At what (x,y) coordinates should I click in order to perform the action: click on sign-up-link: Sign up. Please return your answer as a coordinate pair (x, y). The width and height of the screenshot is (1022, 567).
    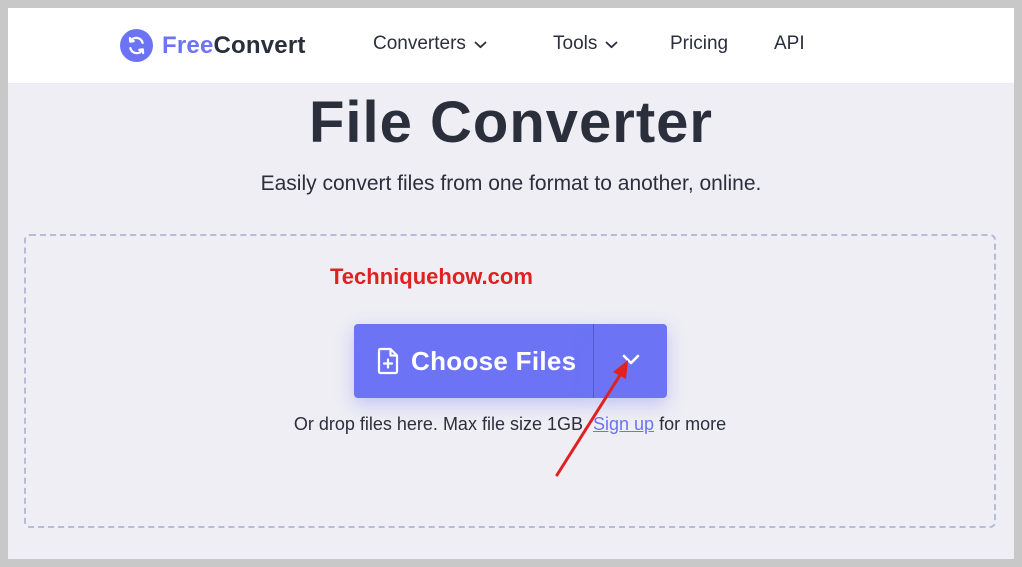
    Looking at the image, I should click on (623, 424).